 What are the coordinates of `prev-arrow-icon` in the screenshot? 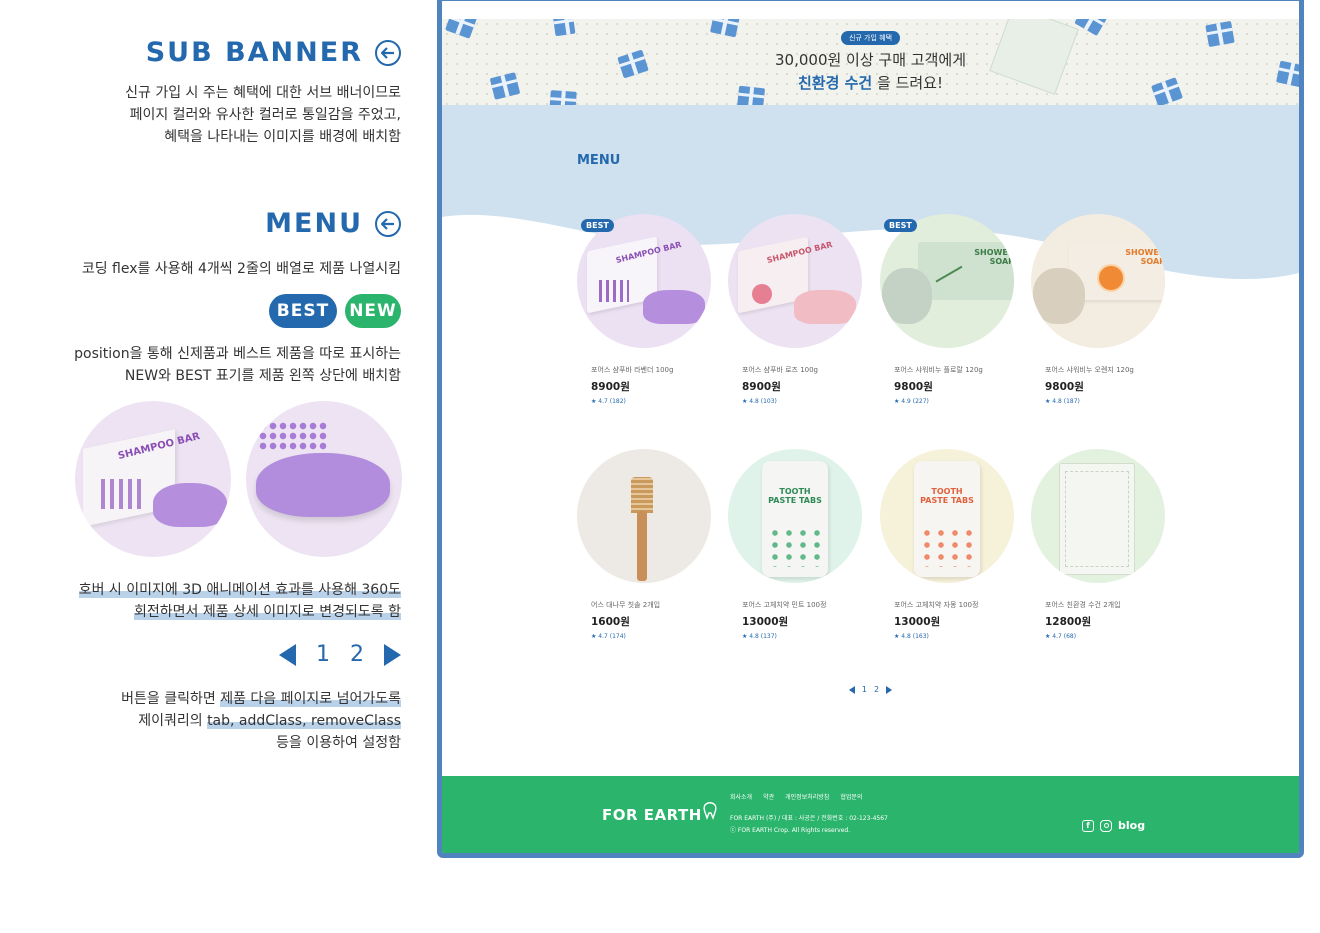 It's located at (287, 654).